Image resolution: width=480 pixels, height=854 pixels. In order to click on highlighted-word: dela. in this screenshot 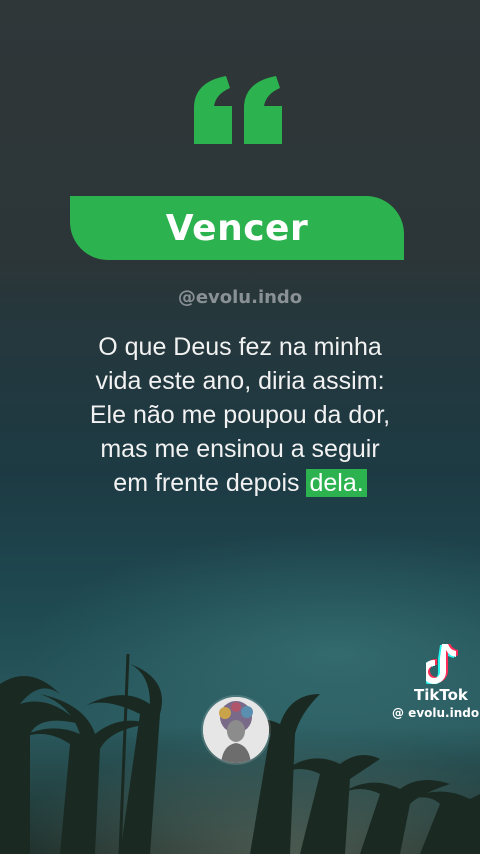, I will do `click(336, 483)`.